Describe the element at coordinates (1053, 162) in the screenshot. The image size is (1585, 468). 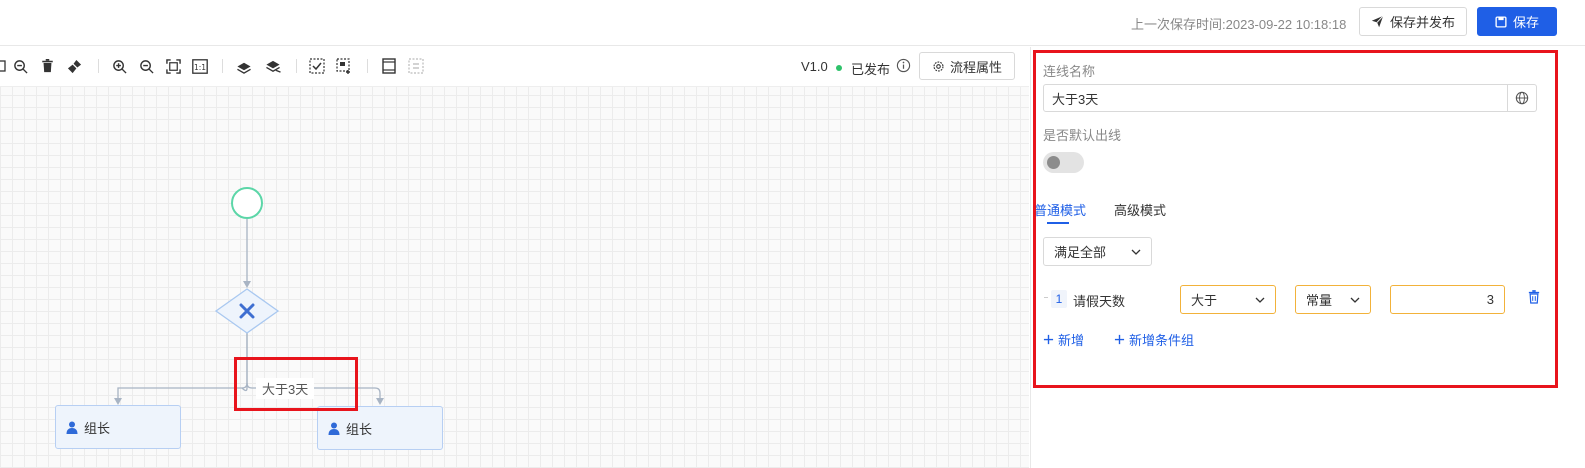
I see `toggle-knob` at that location.